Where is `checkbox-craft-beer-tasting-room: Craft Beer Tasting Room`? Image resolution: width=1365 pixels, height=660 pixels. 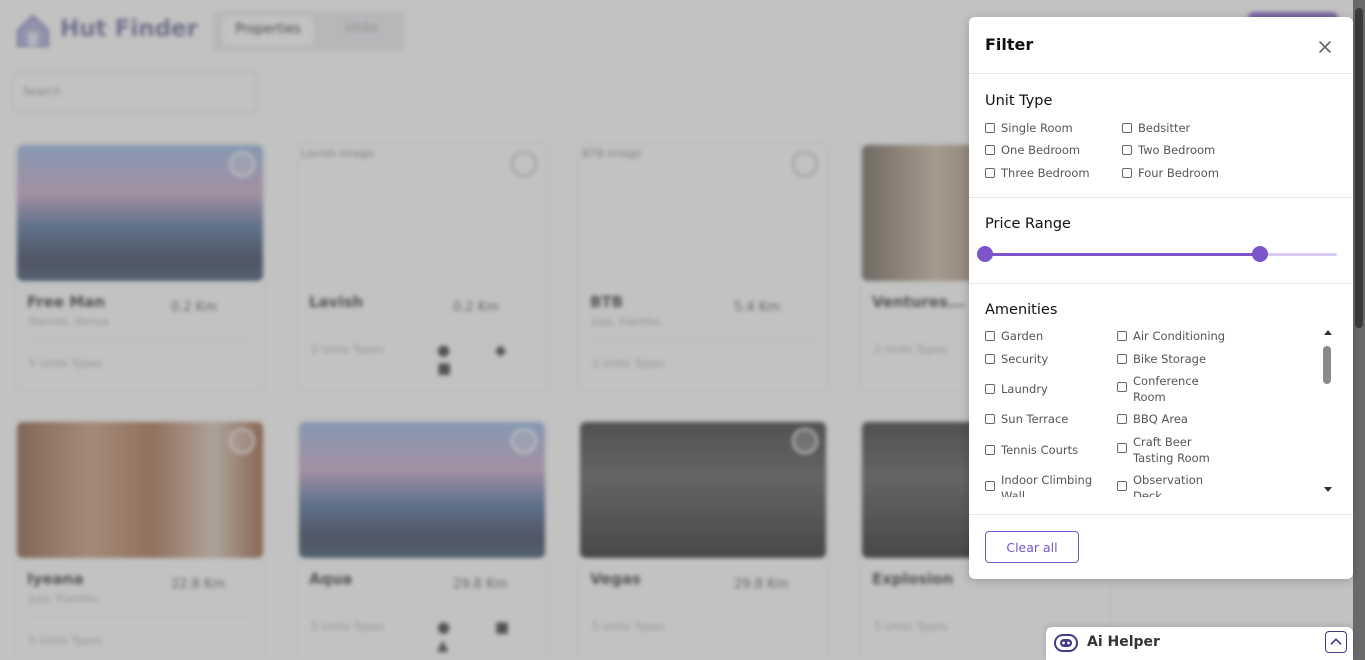 checkbox-craft-beer-tasting-room: Craft Beer Tasting Room is located at coordinates (1173, 450).